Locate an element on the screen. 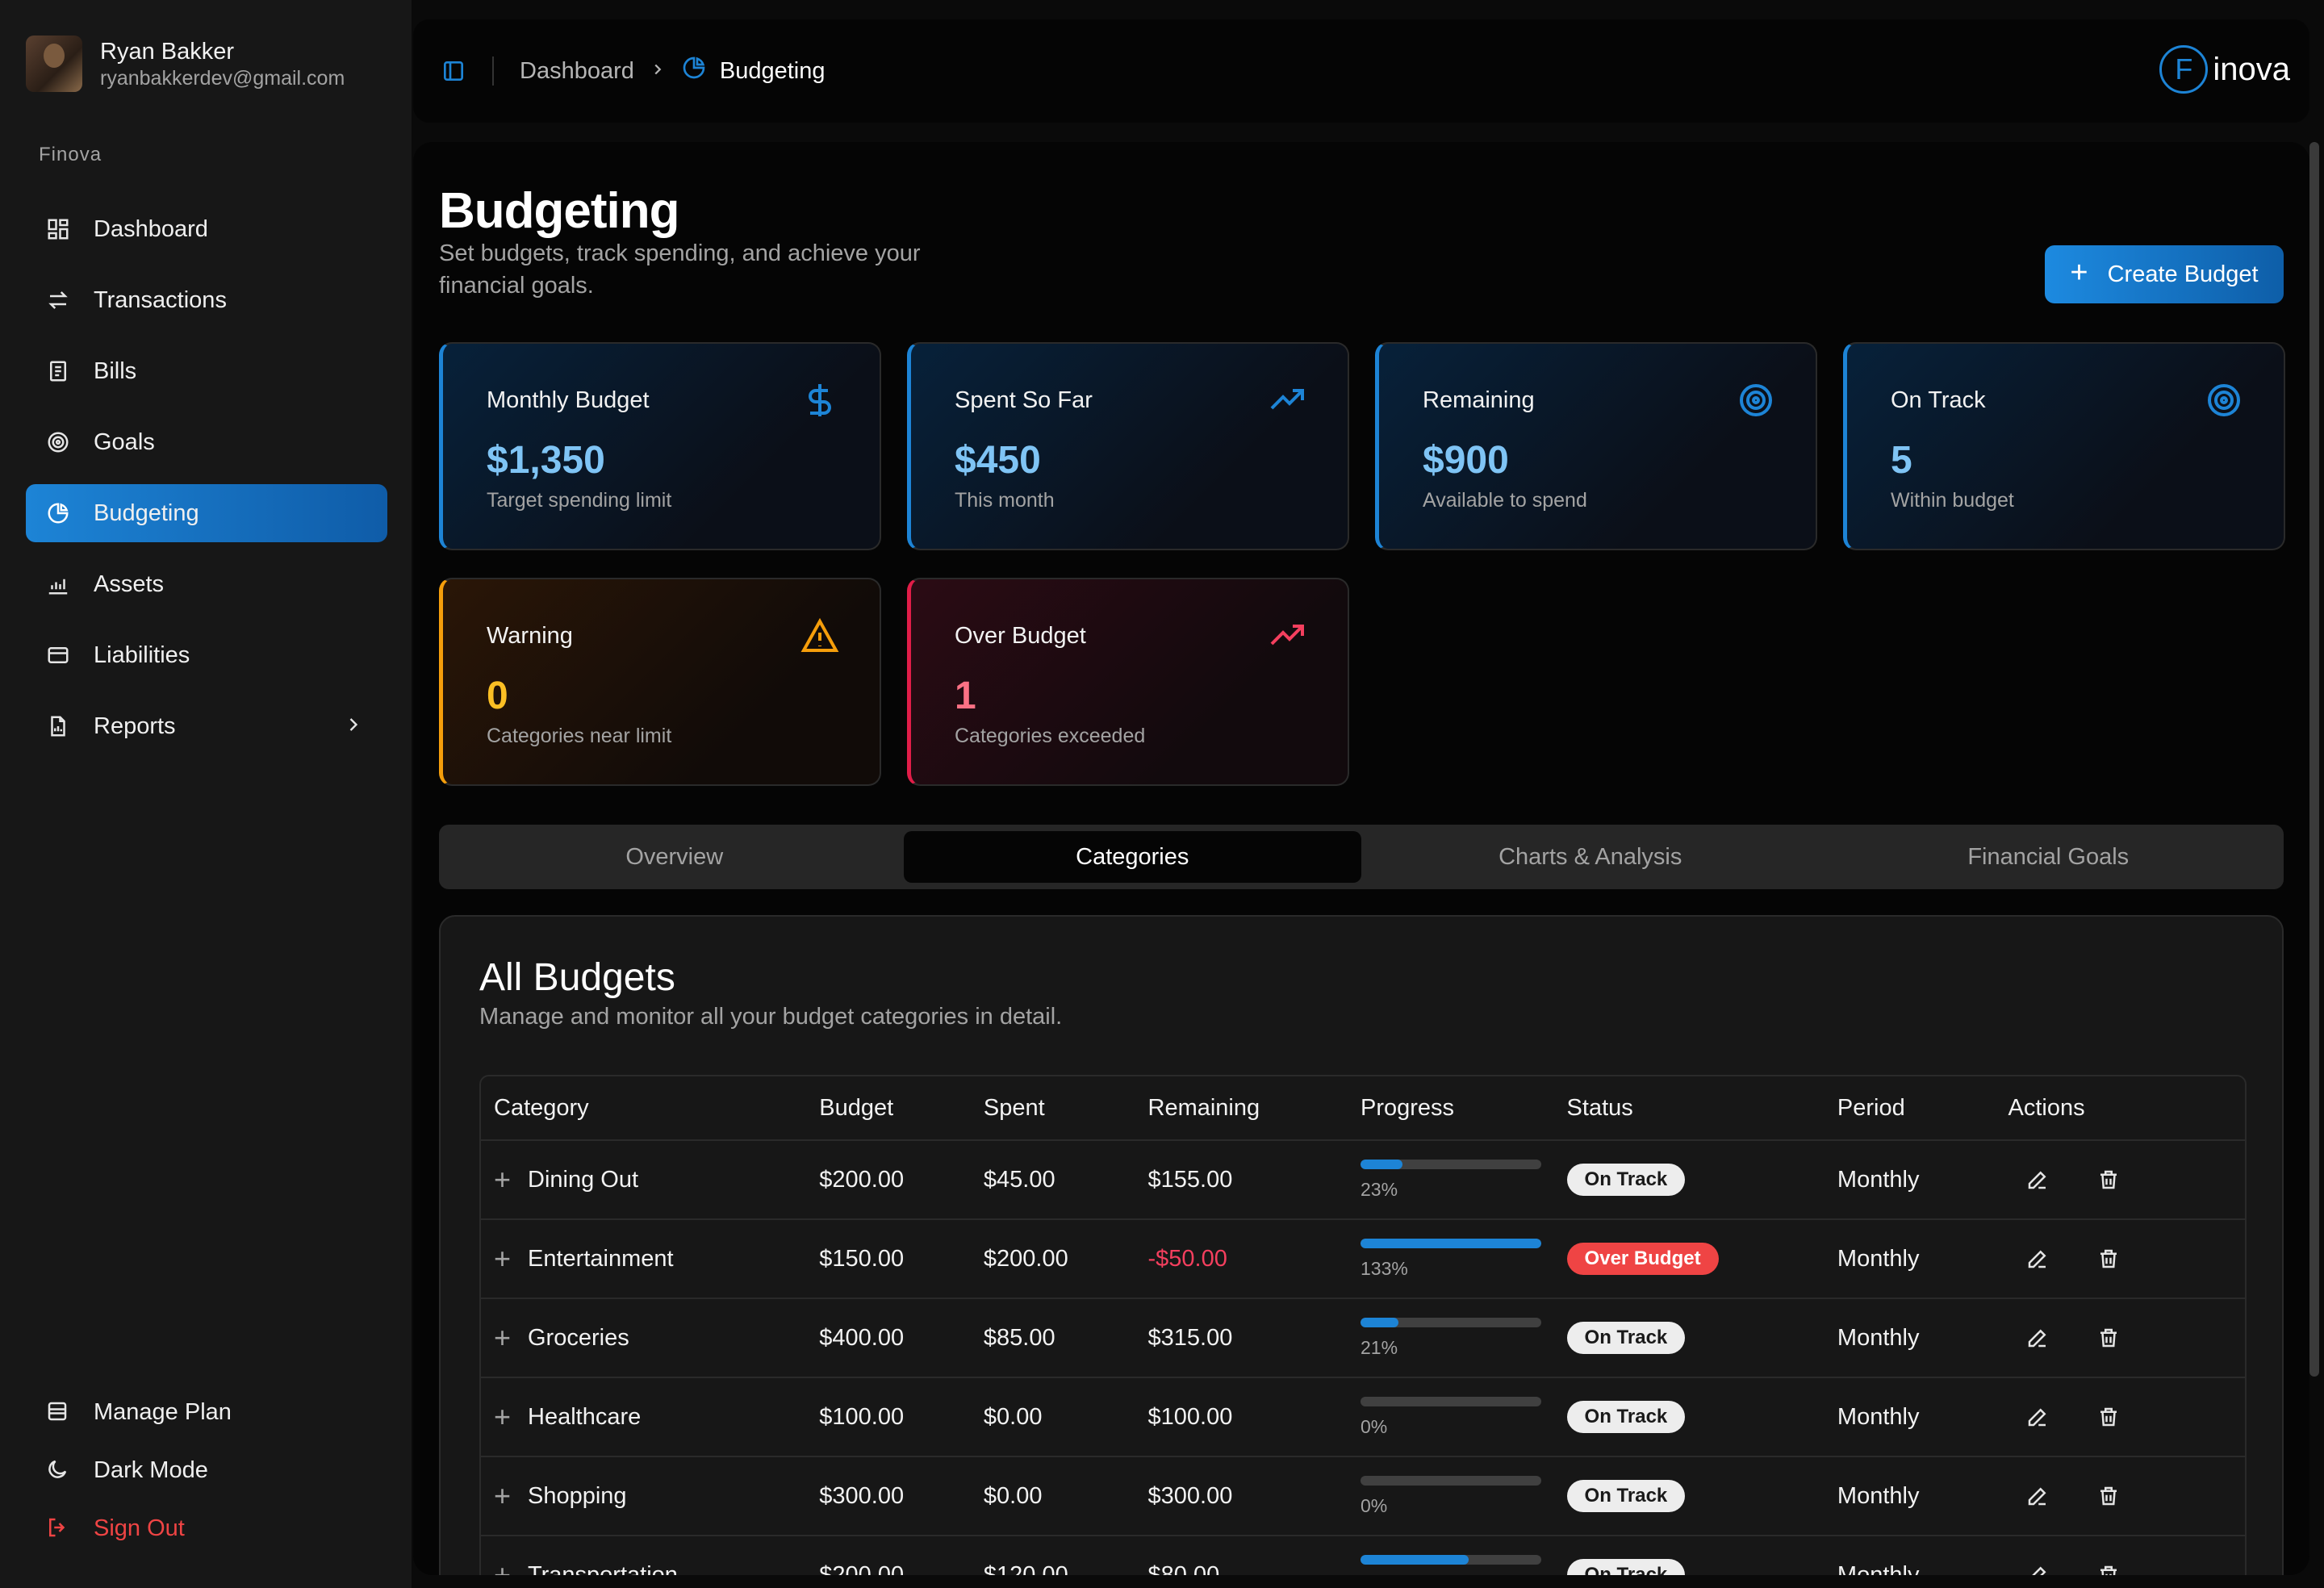 The height and width of the screenshot is (1588, 2324). tab-financial-goals: Financial Goals is located at coordinates (2049, 857).